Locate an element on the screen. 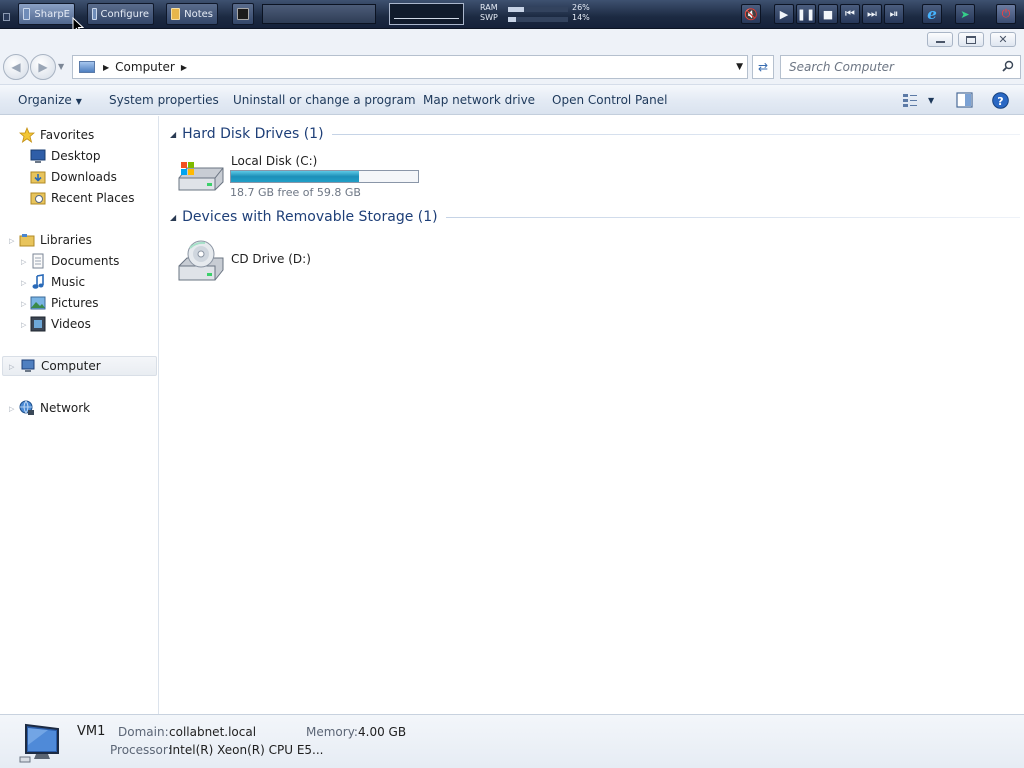 The height and width of the screenshot is (768, 1024). view-dropdown-icon: ▼ is located at coordinates (931, 100).